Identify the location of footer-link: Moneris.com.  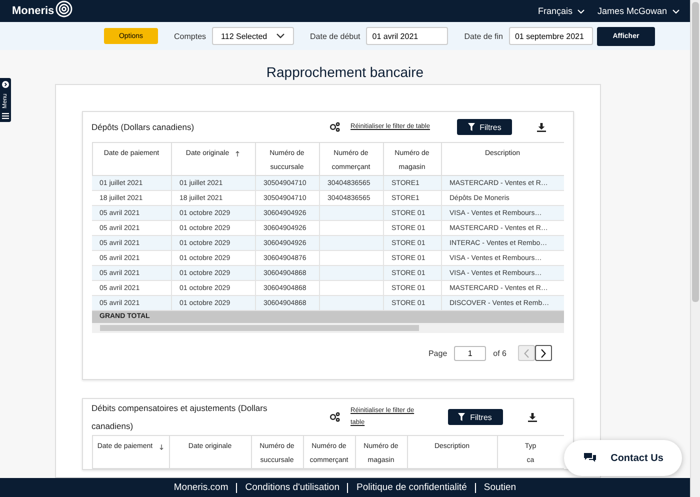
(201, 487).